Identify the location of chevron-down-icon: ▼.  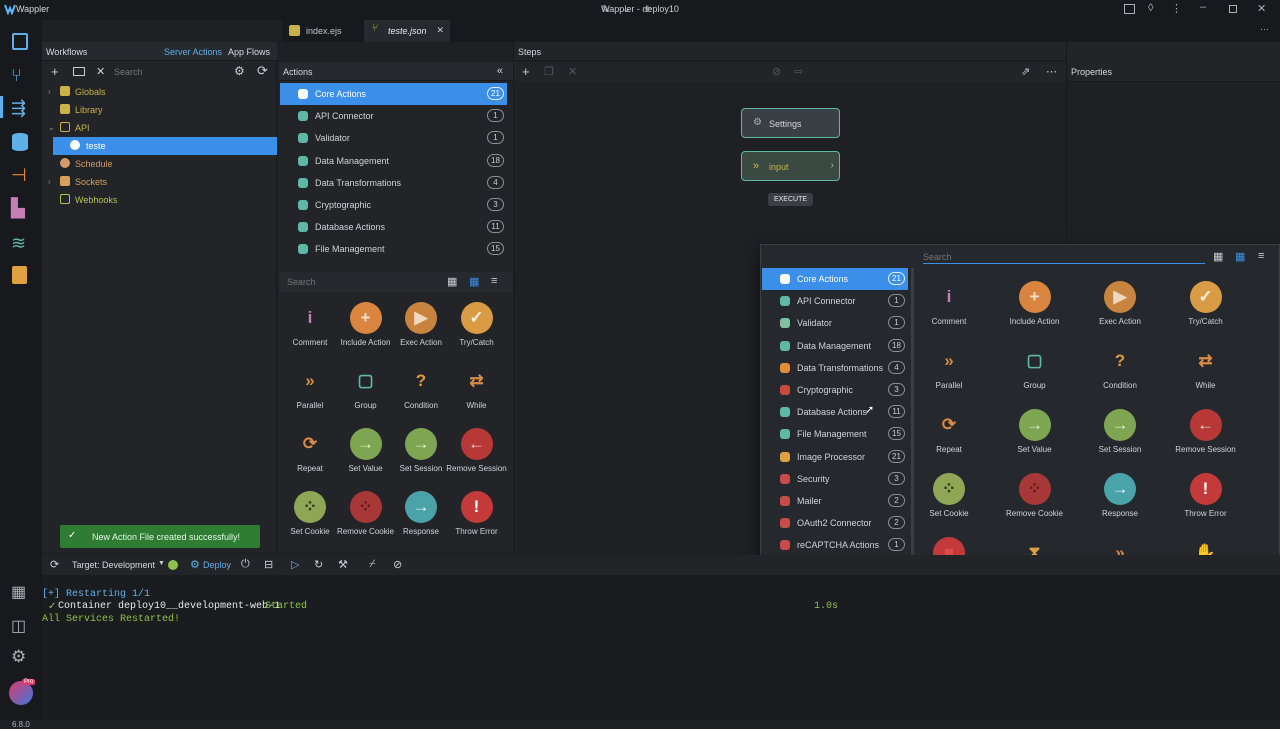
(161, 563).